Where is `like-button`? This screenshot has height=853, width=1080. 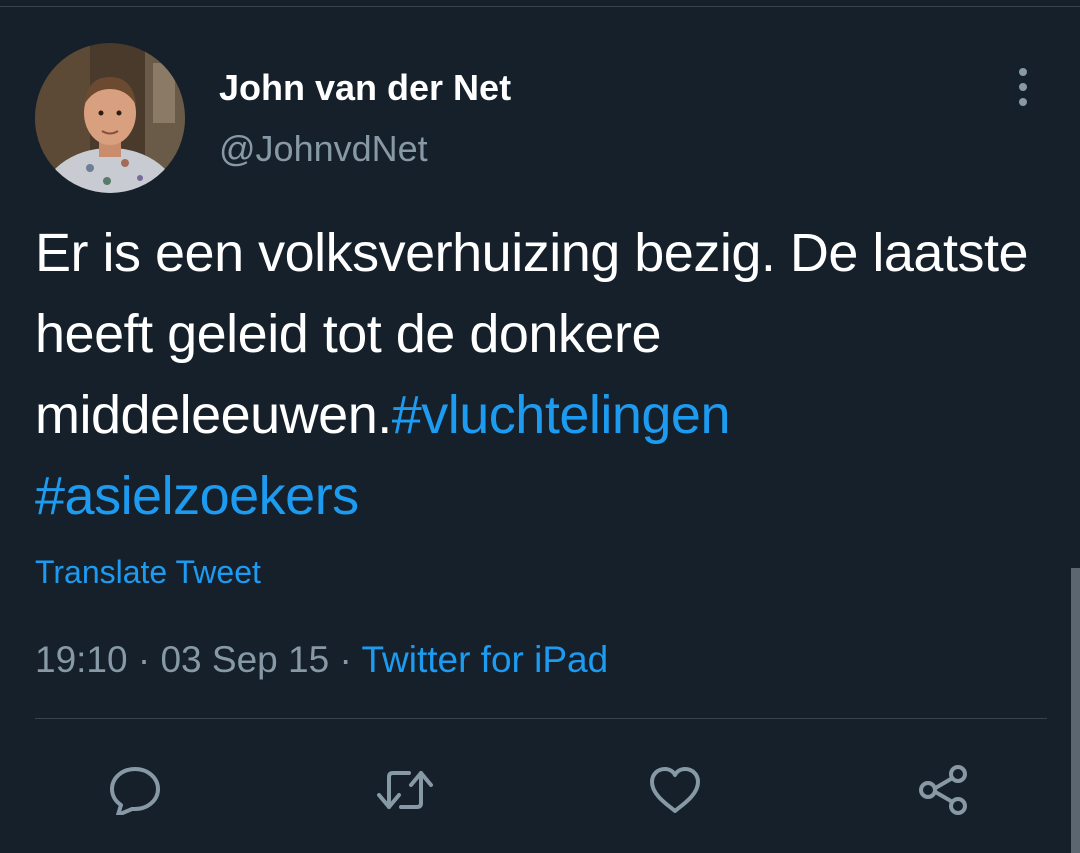 like-button is located at coordinates (675, 790).